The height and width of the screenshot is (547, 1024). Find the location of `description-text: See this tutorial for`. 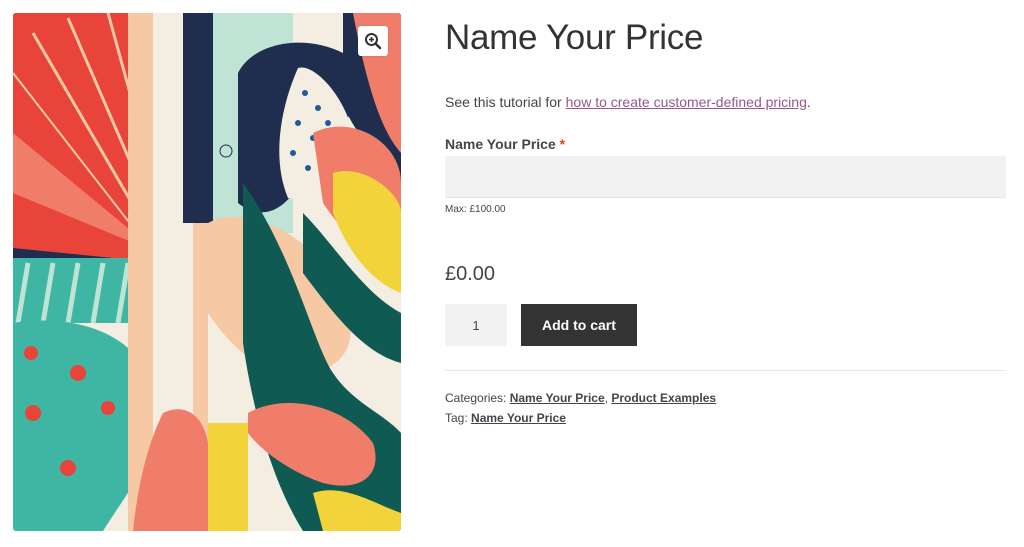

description-text: See this tutorial for is located at coordinates (505, 102).